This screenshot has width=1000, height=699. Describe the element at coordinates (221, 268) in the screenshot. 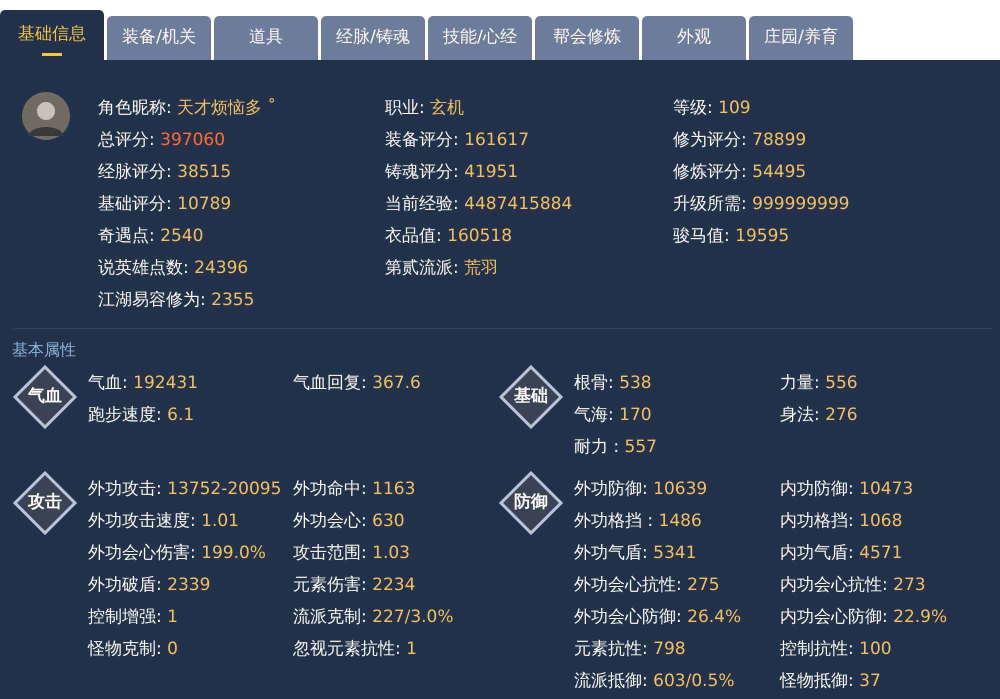

I see `field-value: 24396` at that location.